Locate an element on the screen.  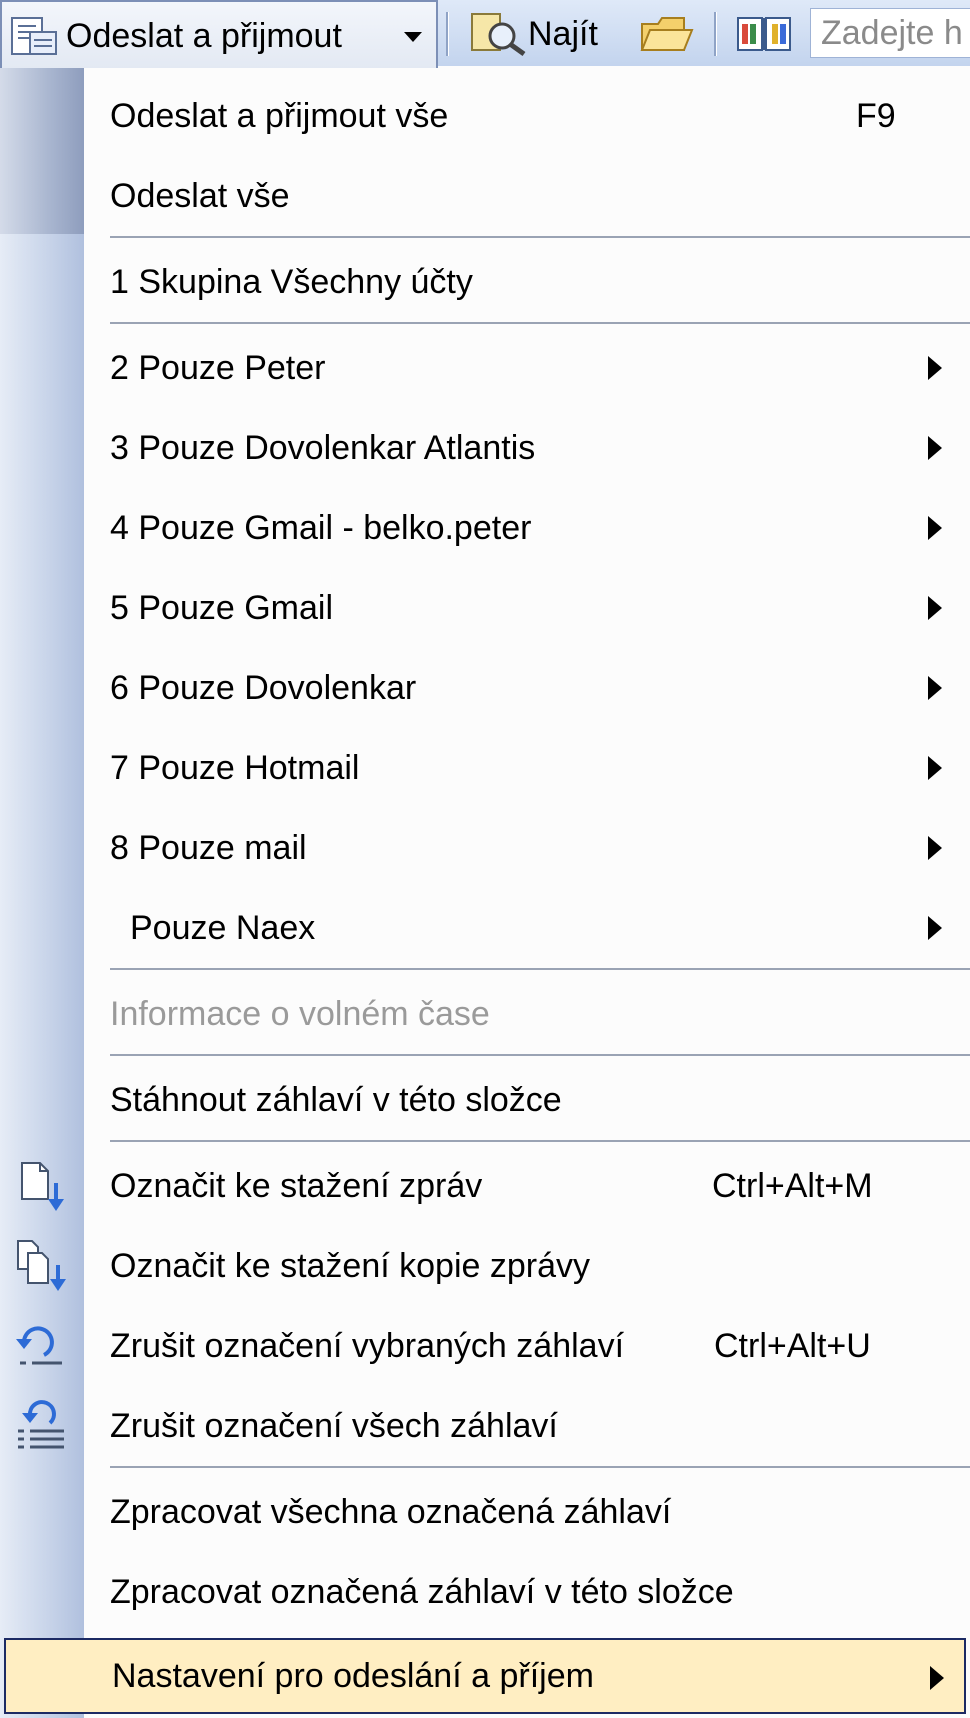
menu-item-process-marked-in-folder: Zpracovat označená záhlaví v této složce is located at coordinates (485, 1592).